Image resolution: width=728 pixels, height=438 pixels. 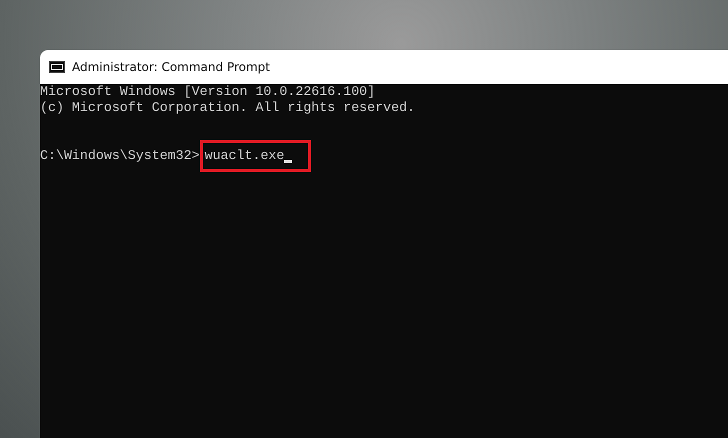 I want to click on command-prompt-path: C:\Windows\System32>, so click(x=120, y=156).